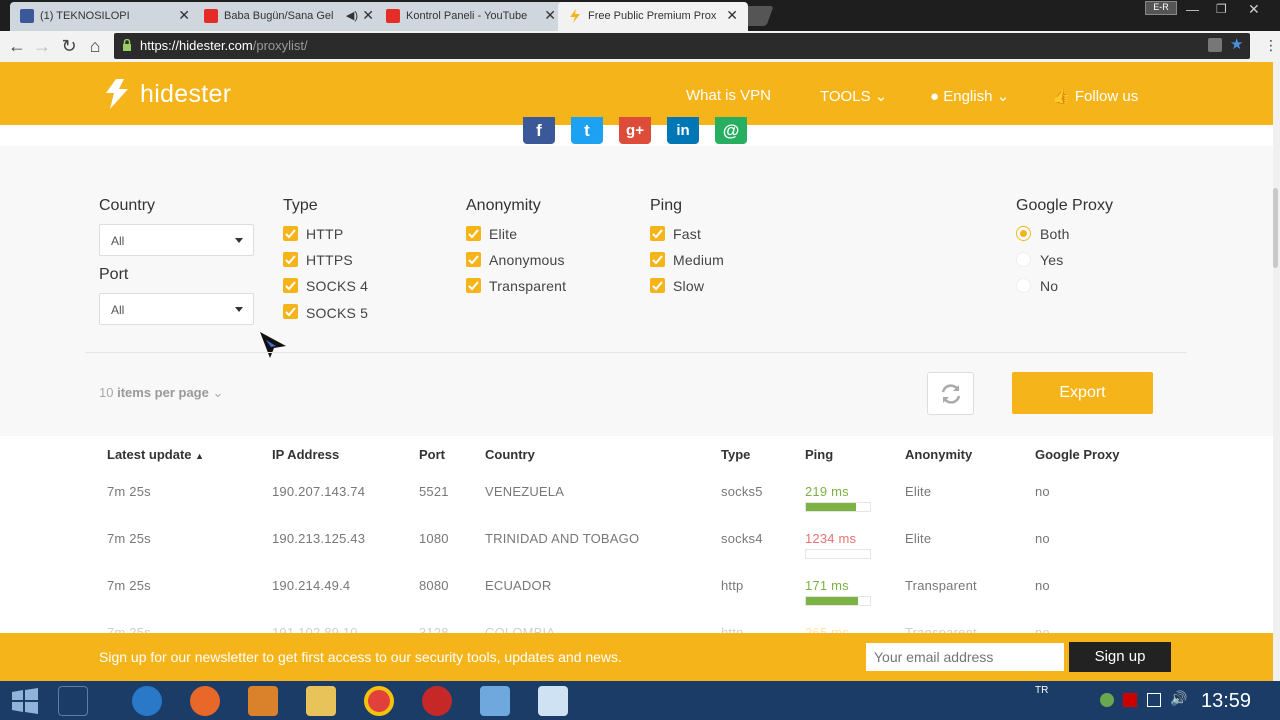 The width and height of the screenshot is (1280, 720). I want to click on checkbox-https, so click(290, 259).